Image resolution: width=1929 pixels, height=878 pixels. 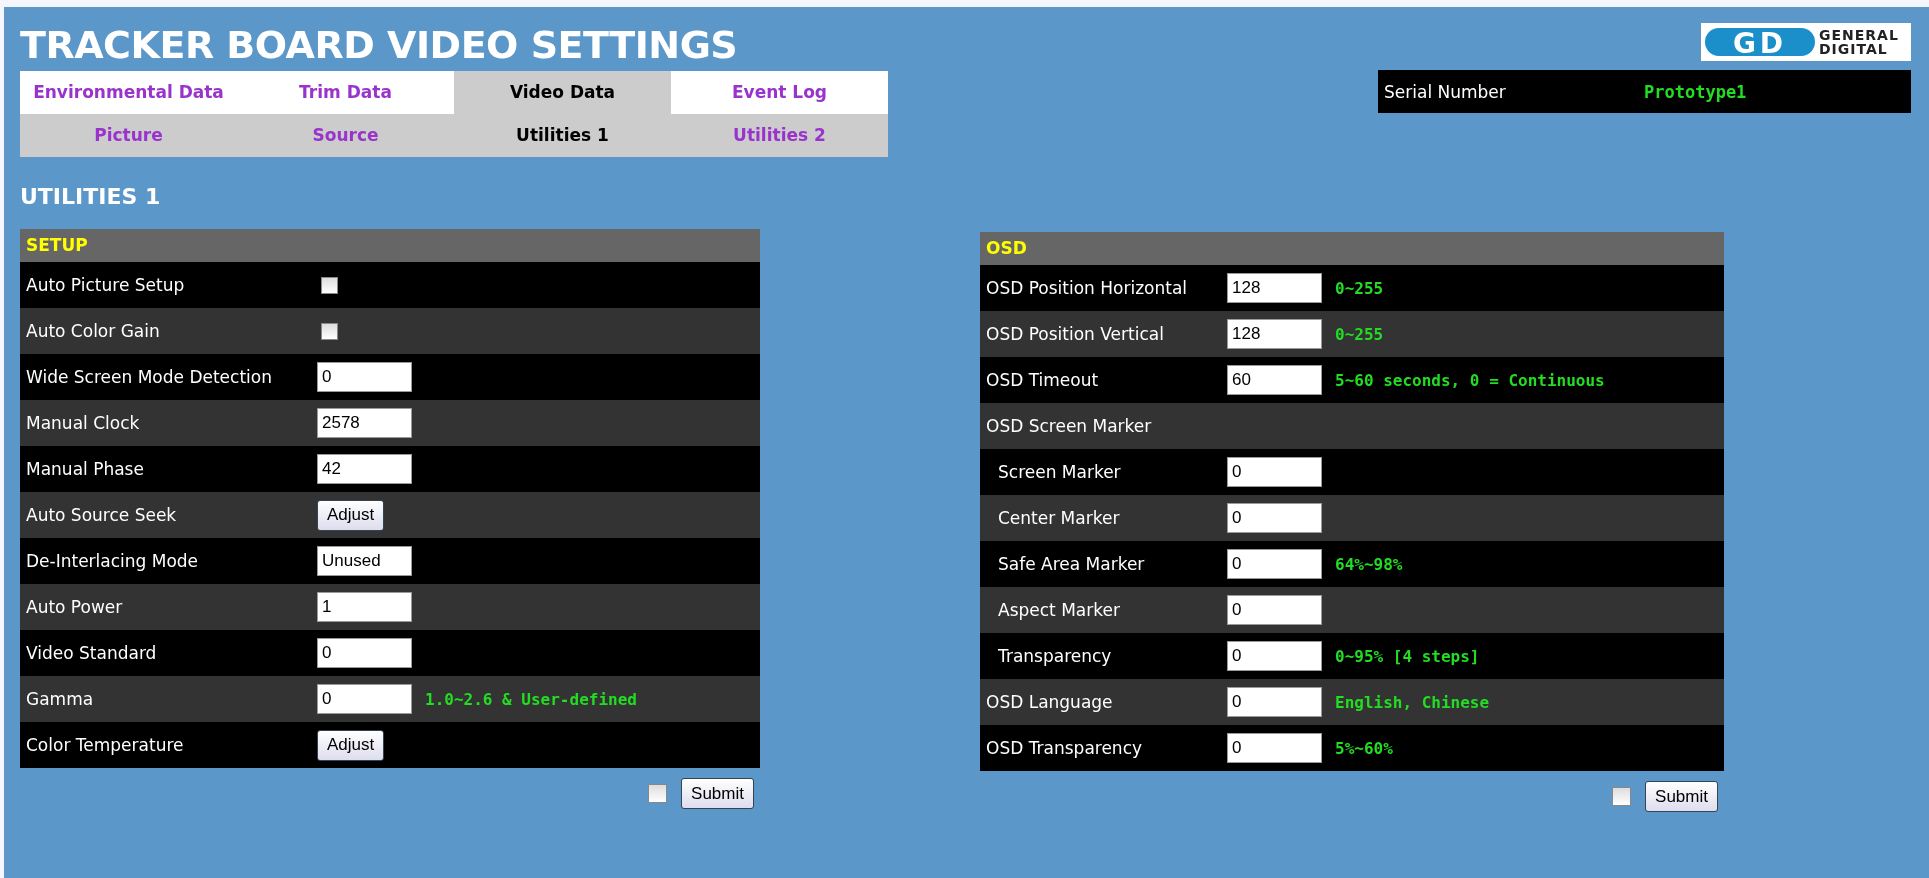 What do you see at coordinates (345, 92) in the screenshot?
I see `nav-tab: Trim Data` at bounding box center [345, 92].